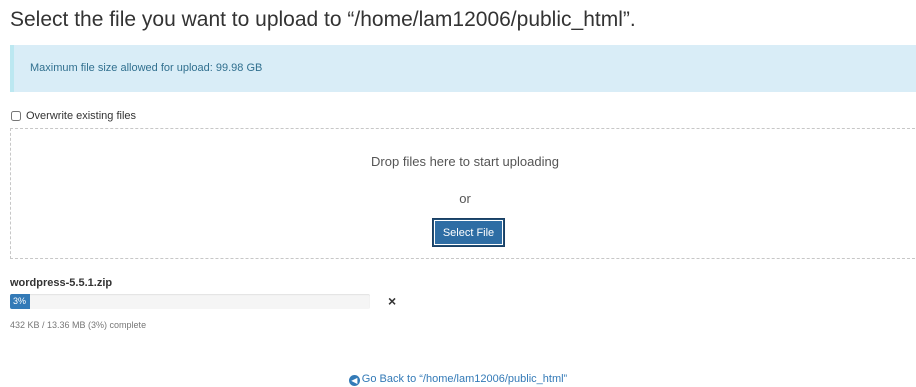 This screenshot has width=916, height=387. What do you see at coordinates (16, 116) in the screenshot?
I see `overwrite-checkbox` at bounding box center [16, 116].